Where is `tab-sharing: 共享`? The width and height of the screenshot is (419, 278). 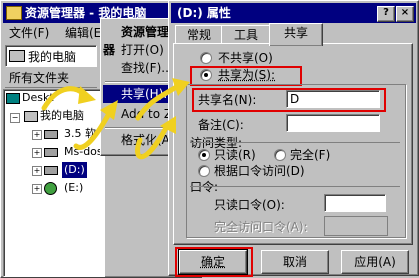
tab-sharing: 共享 is located at coordinates (296, 34).